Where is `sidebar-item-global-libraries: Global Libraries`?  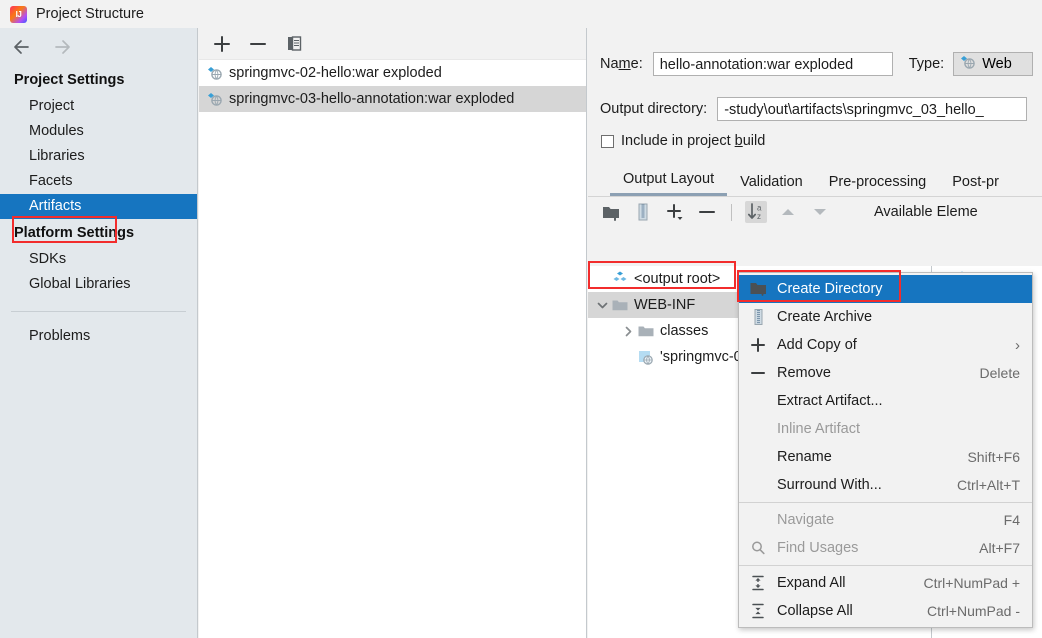 sidebar-item-global-libraries: Global Libraries is located at coordinates (98, 284).